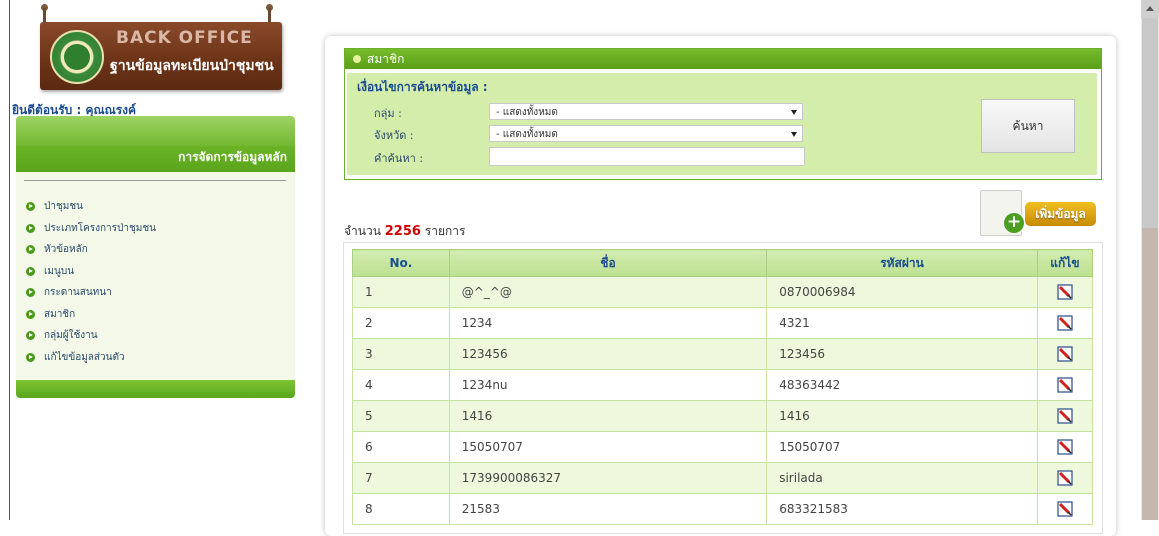  I want to click on sidebar-item-top-menu: เมนูบน, so click(91, 272).